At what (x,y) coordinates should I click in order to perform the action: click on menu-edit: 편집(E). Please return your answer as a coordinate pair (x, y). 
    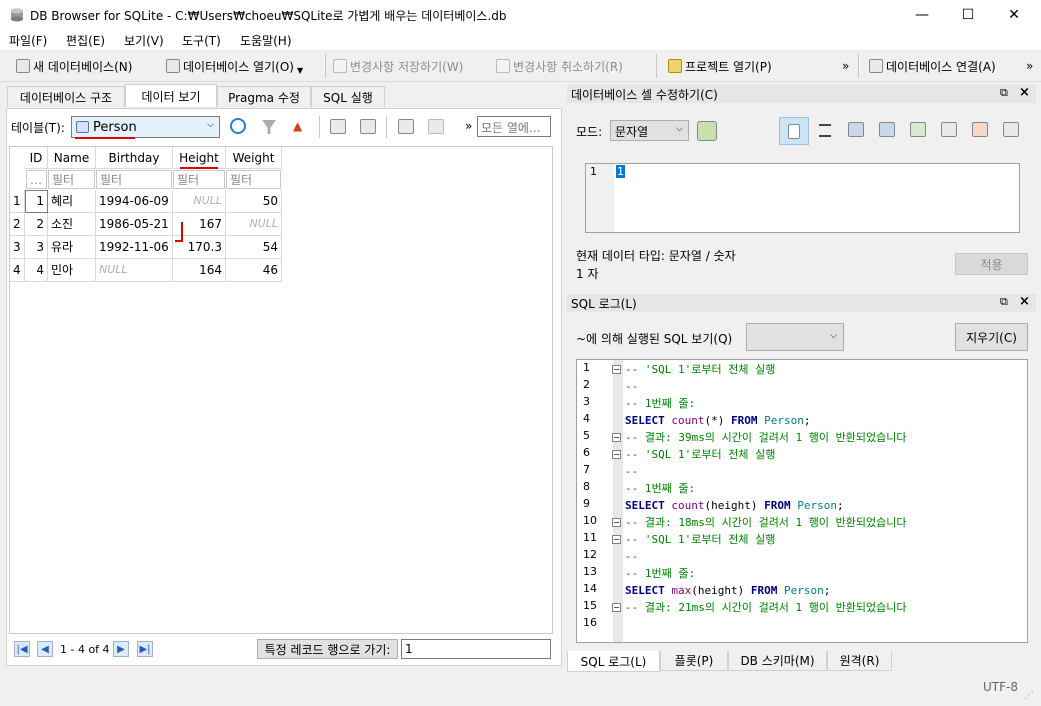
    Looking at the image, I should click on (85, 40).